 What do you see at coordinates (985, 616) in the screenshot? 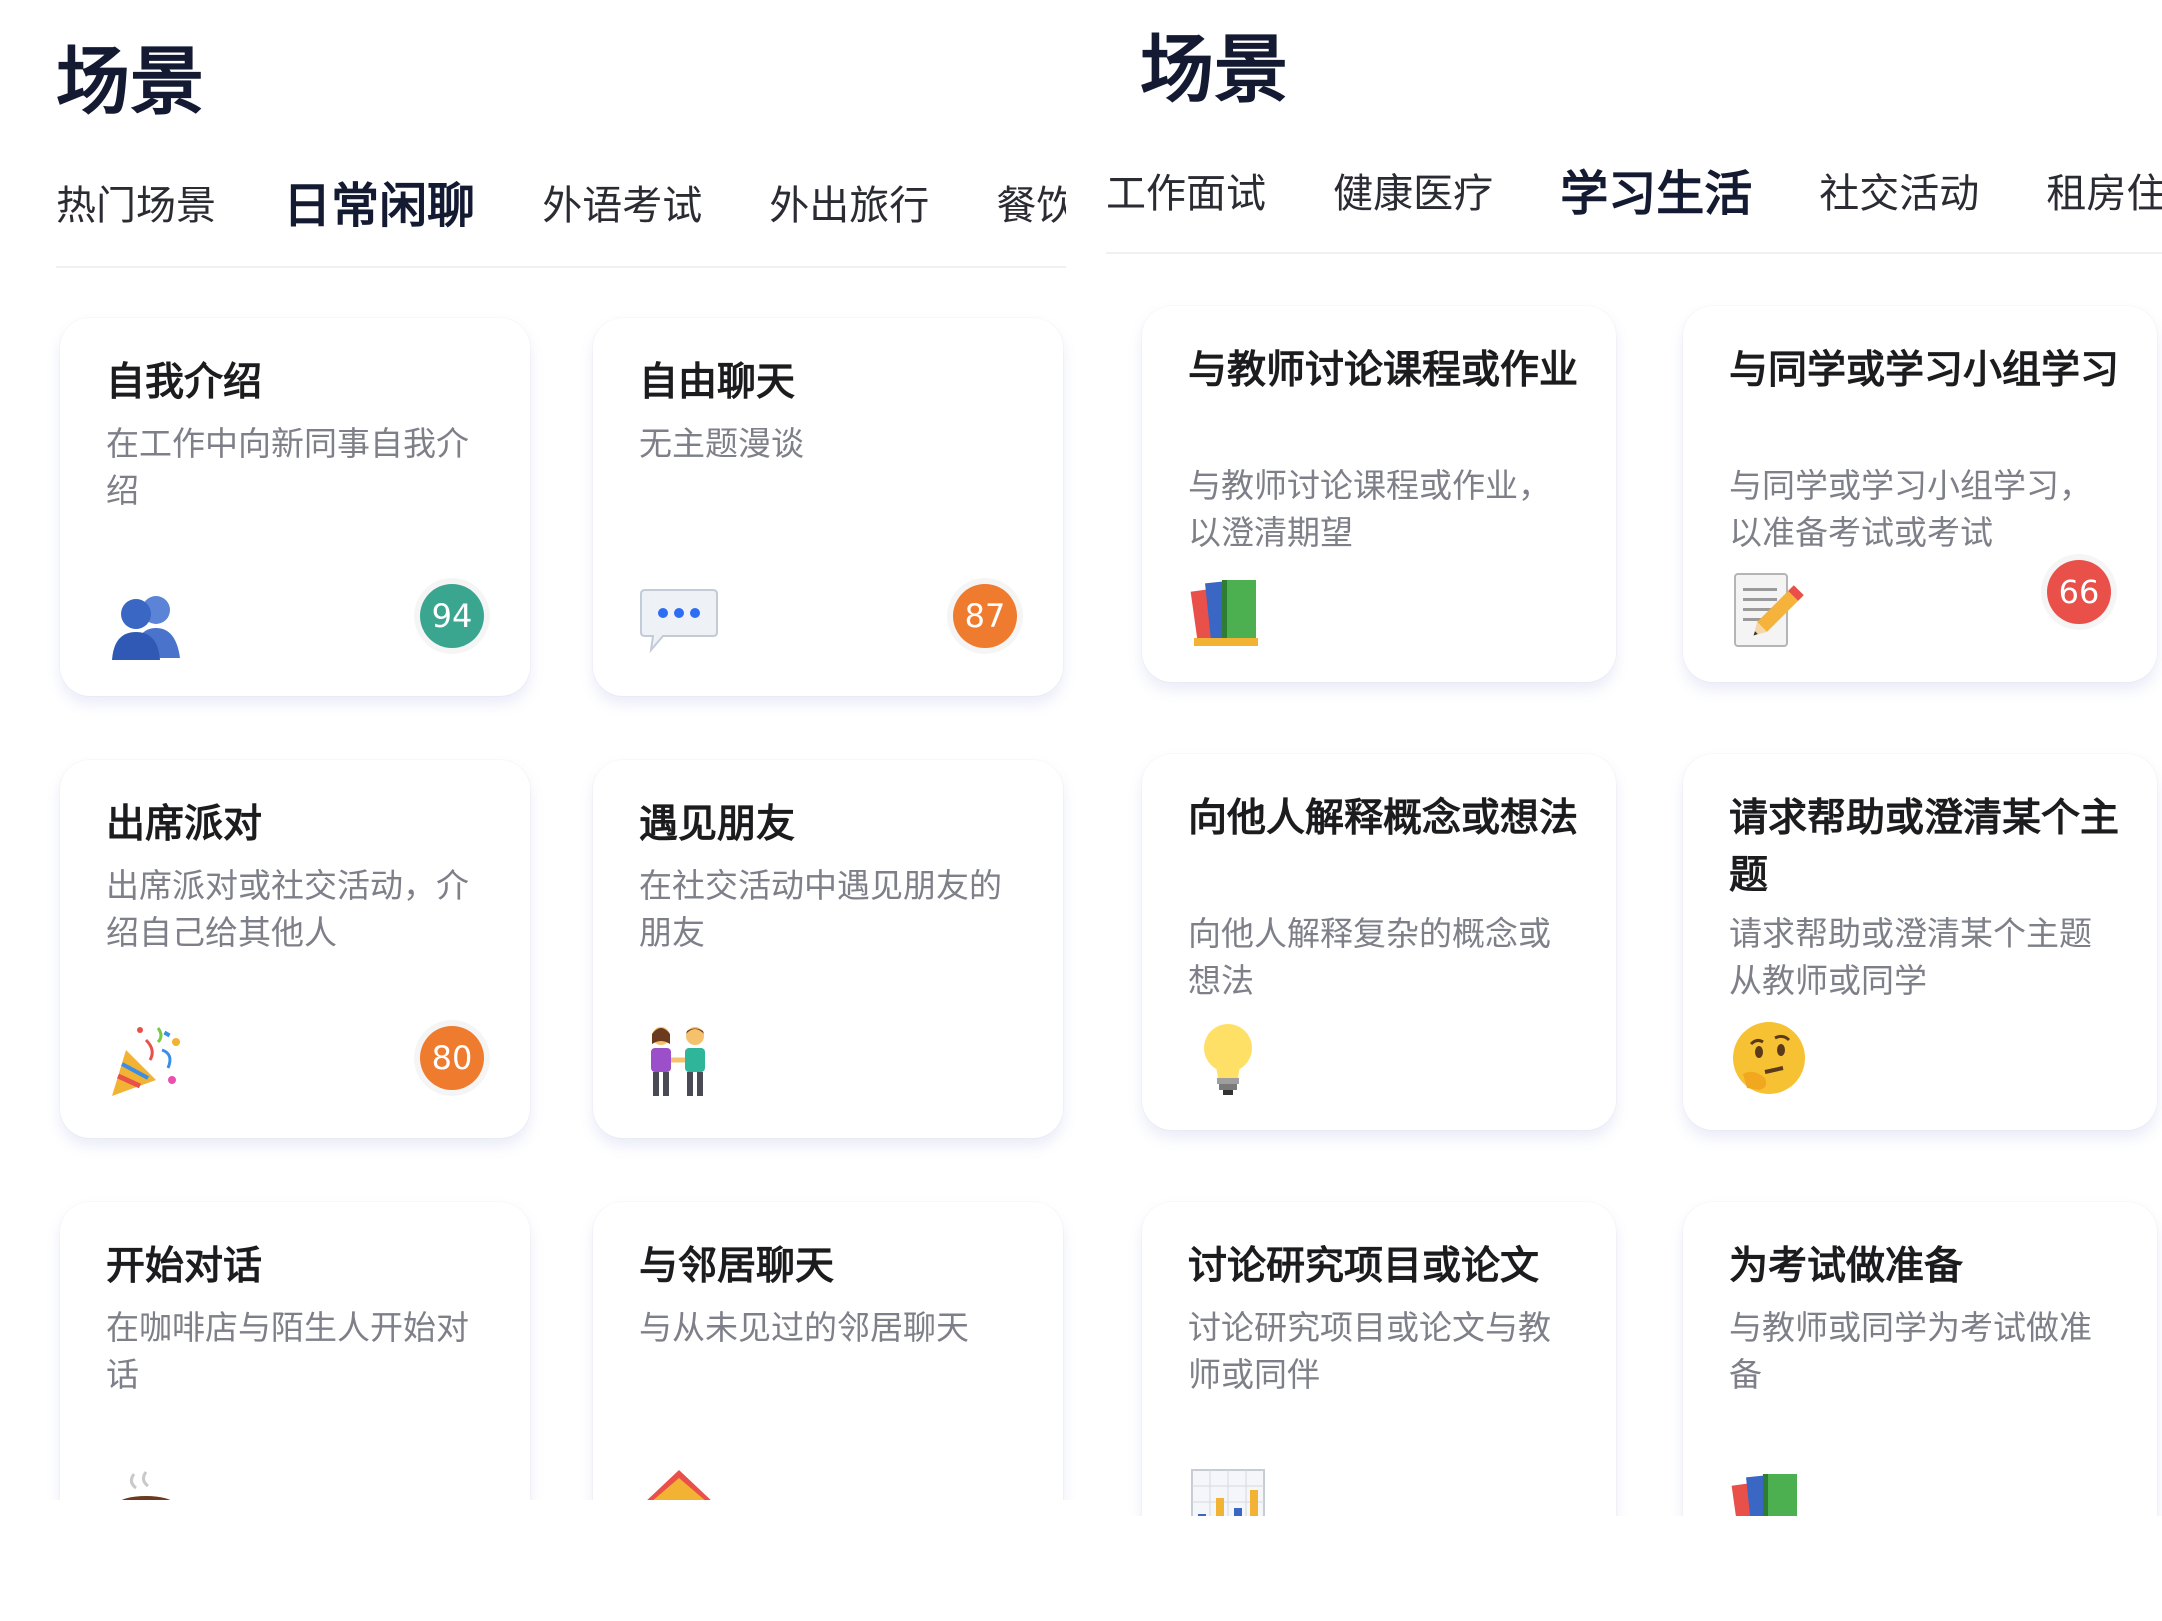
I see `score-badge: 87` at bounding box center [985, 616].